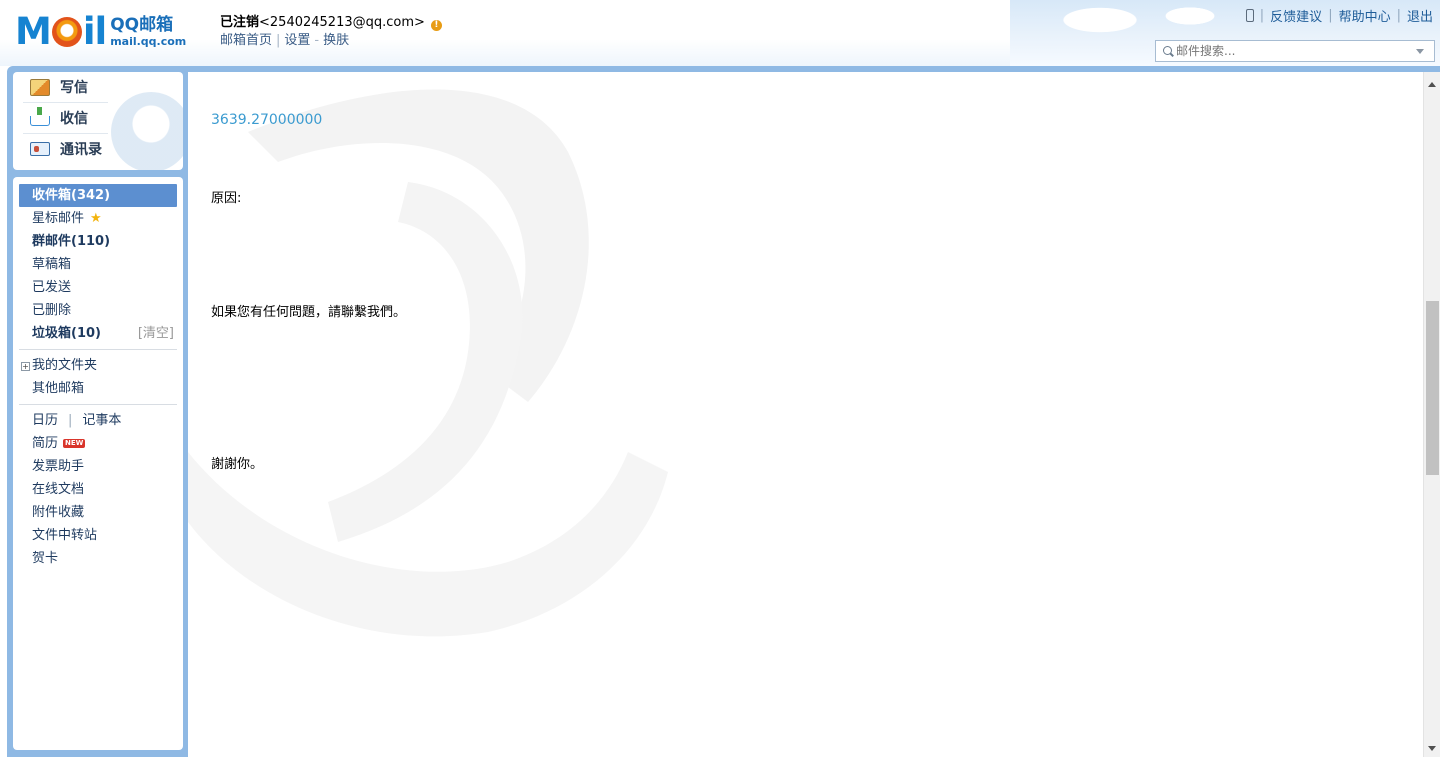 The image size is (1440, 757). What do you see at coordinates (40, 116) in the screenshot?
I see `inbox-download-icon` at bounding box center [40, 116].